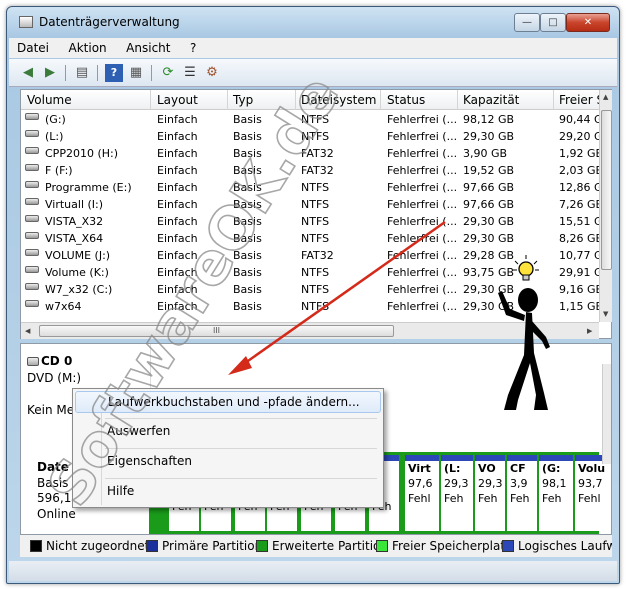 This screenshot has width=628, height=590. Describe the element at coordinates (527, 22) in the screenshot. I see `minimize-button: —` at that location.